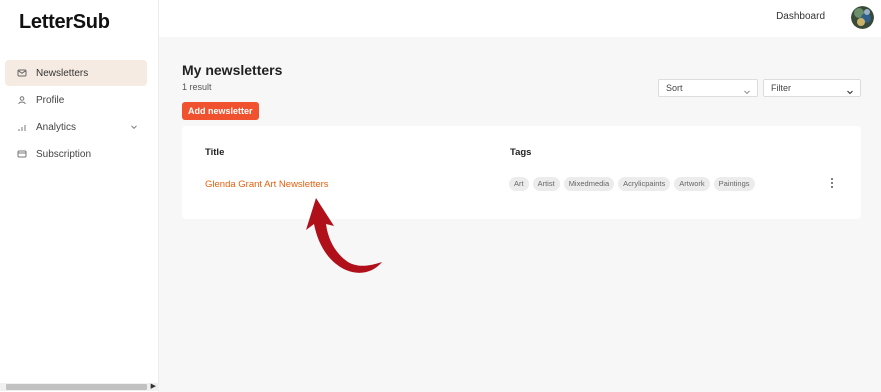 The width and height of the screenshot is (881, 392). Describe the element at coordinates (64, 22) in the screenshot. I see `app-logo: LetterSub` at that location.